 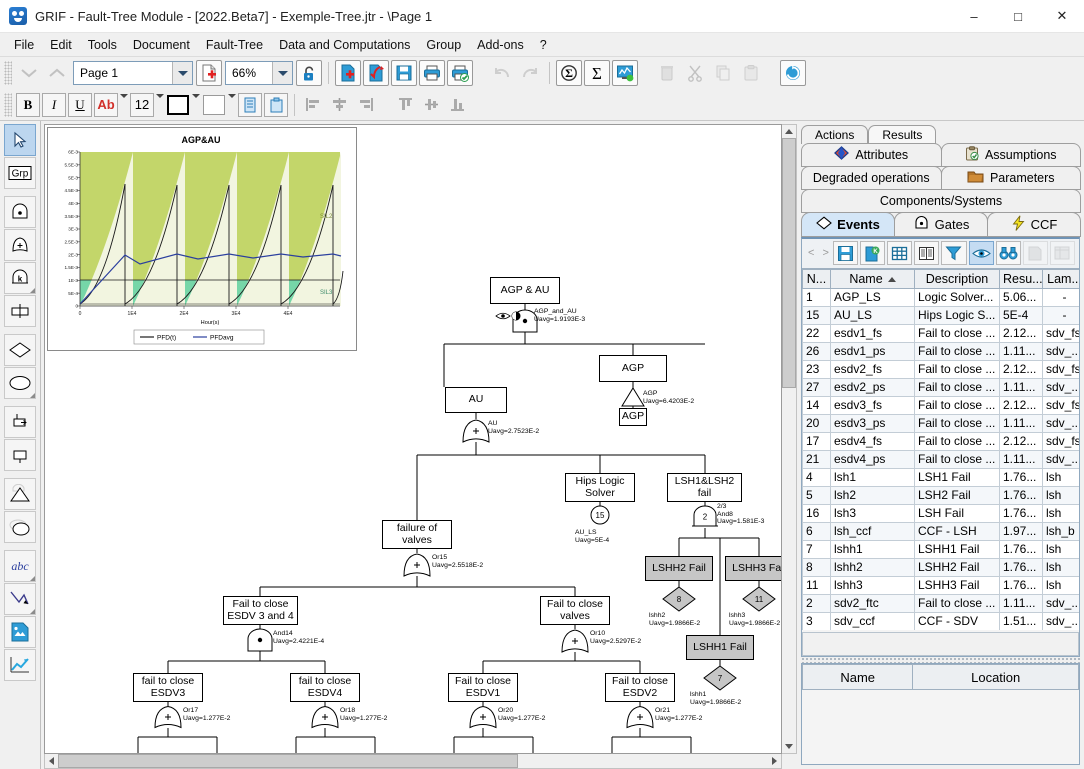 I want to click on align-left-button, so click(x=313, y=105).